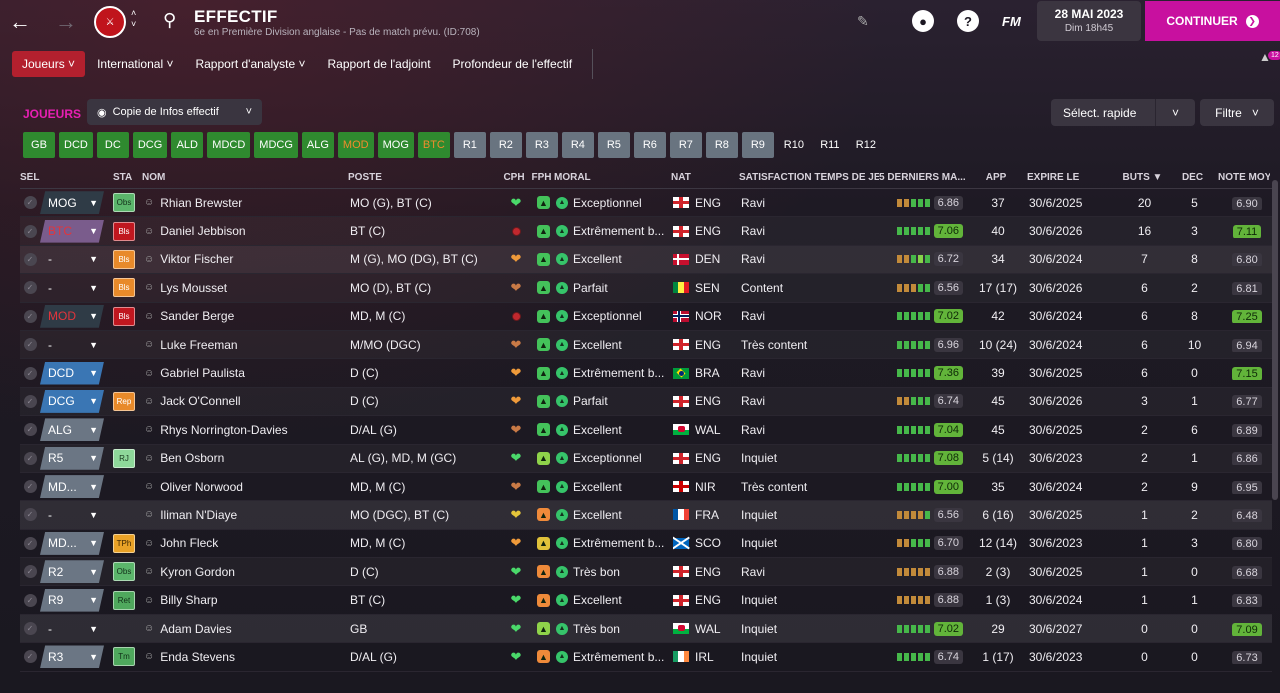  I want to click on col-sta: STA, so click(126, 177).